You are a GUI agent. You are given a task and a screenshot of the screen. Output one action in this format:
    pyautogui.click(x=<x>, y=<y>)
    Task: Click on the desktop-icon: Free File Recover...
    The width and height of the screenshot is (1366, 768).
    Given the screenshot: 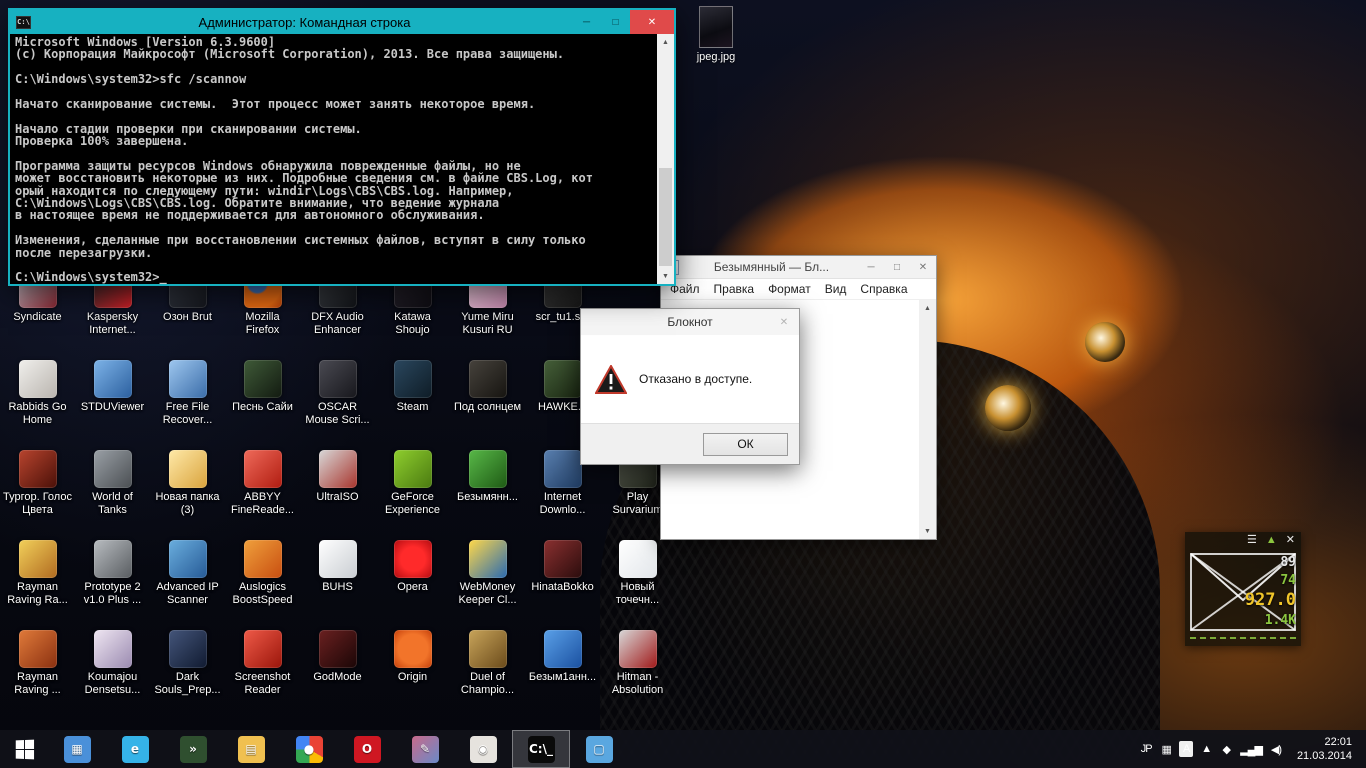 What is the action you would take?
    pyautogui.click(x=187, y=393)
    